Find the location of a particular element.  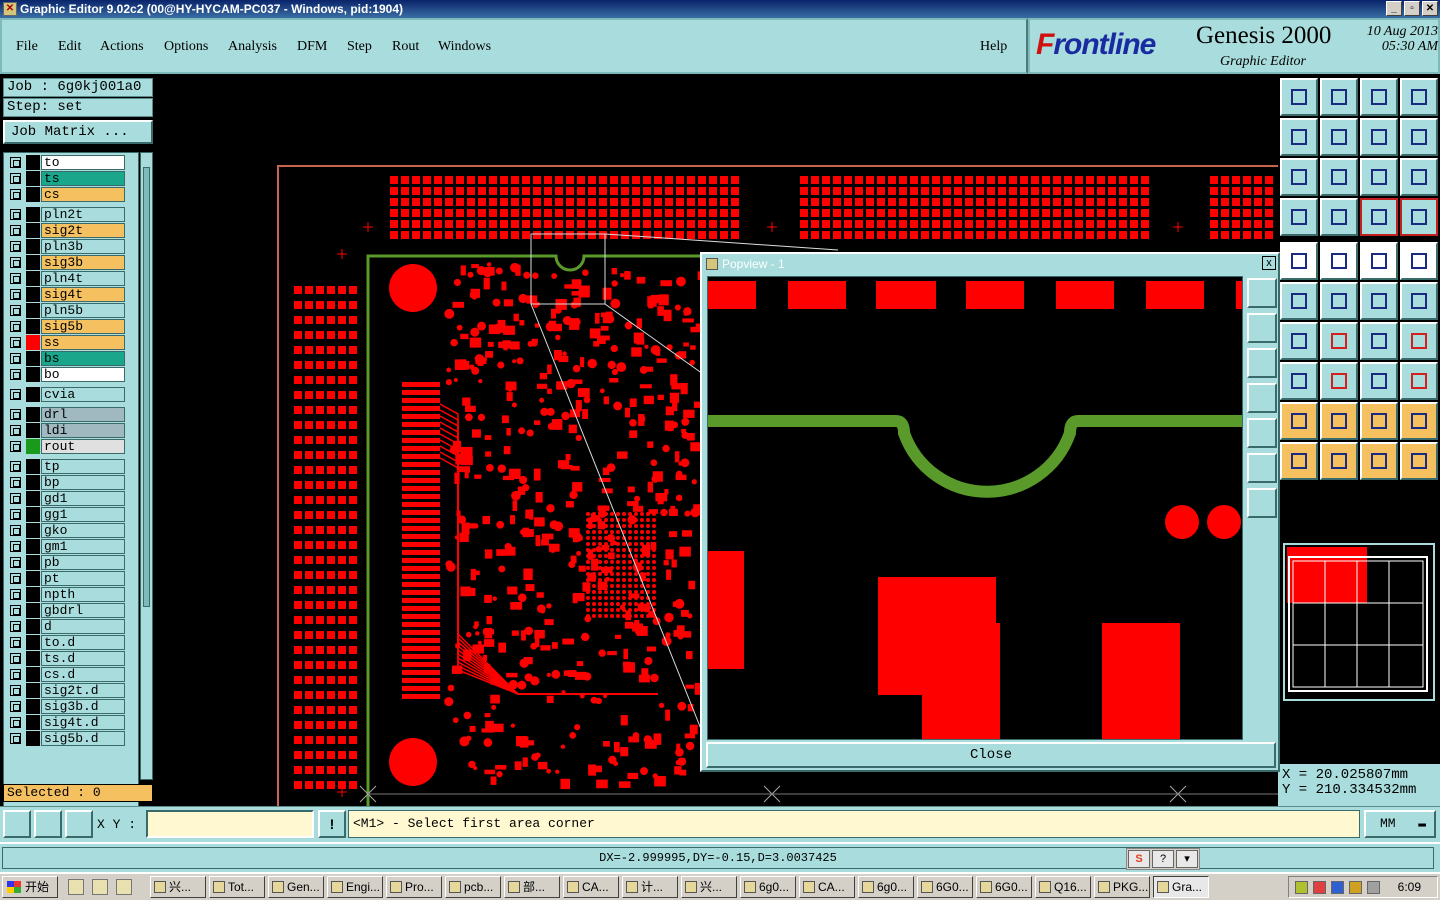

fit-all-button is located at coordinates (1299, 177).